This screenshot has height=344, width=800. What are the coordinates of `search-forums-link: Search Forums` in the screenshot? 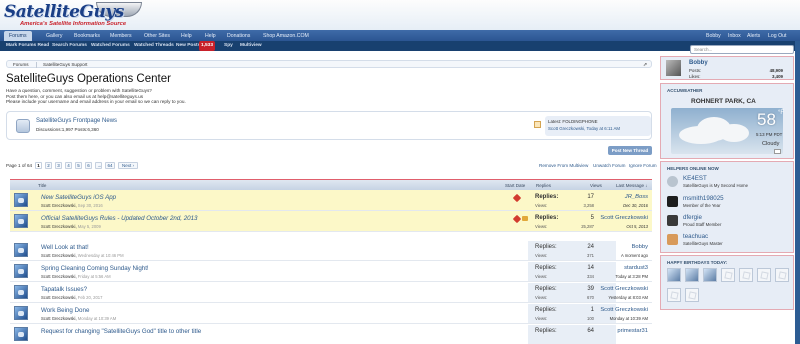 It's located at (69, 46).